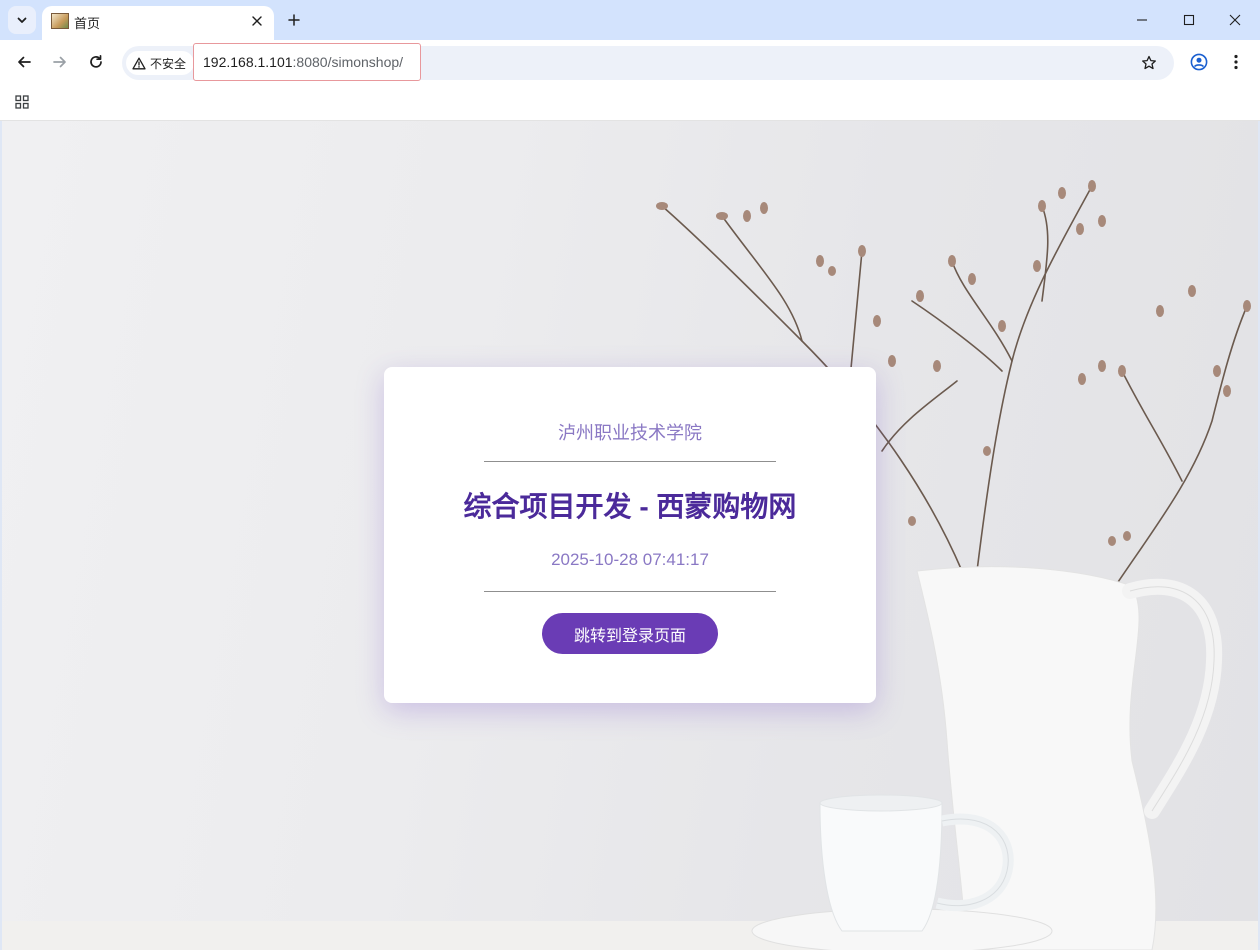 The height and width of the screenshot is (950, 1260). I want to click on bookmark-star-button, so click(1149, 63).